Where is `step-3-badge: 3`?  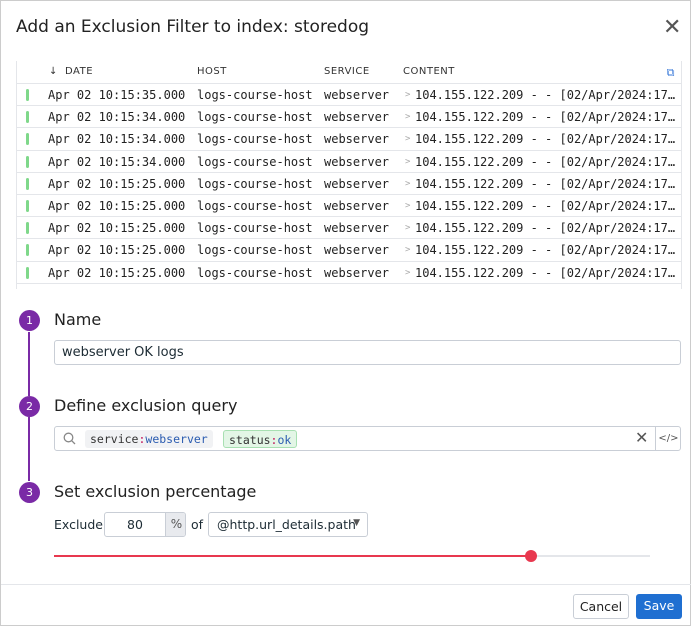
step-3-badge: 3 is located at coordinates (29, 492).